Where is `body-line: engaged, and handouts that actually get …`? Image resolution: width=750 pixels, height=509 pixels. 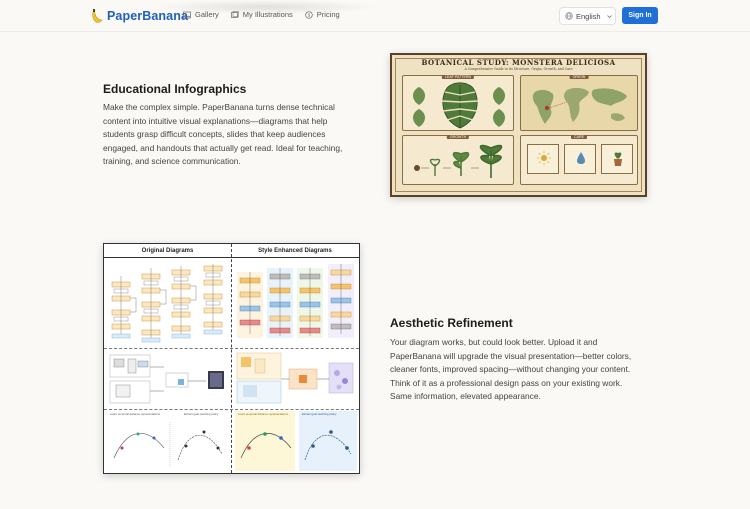
body-line: engaged, and handouts that actually get … is located at coordinates (223, 147).